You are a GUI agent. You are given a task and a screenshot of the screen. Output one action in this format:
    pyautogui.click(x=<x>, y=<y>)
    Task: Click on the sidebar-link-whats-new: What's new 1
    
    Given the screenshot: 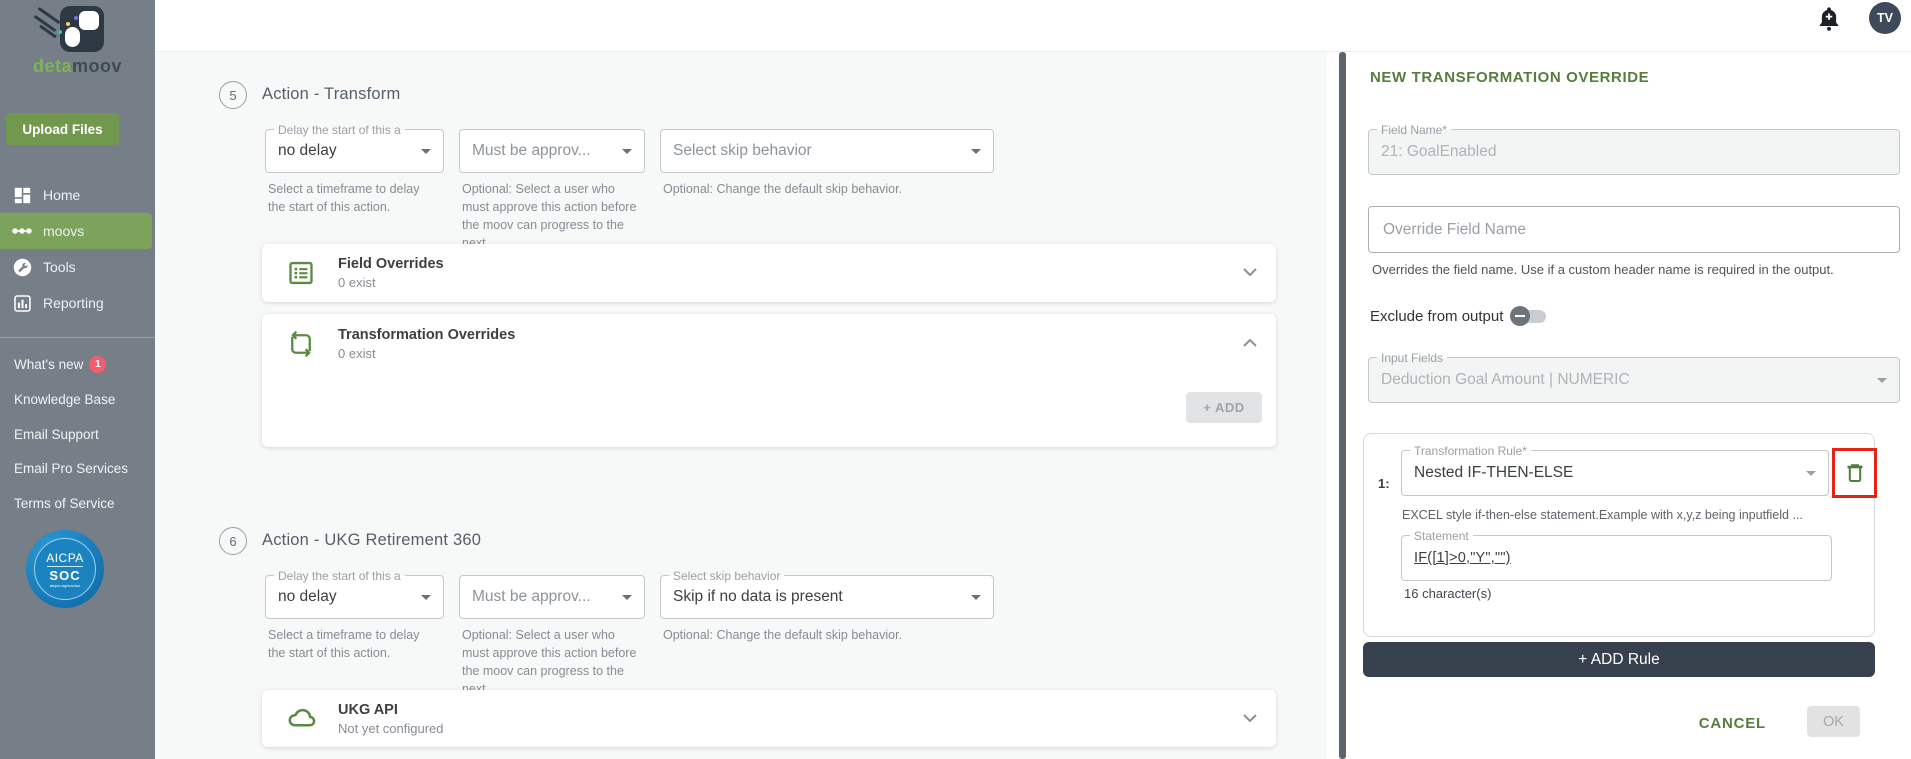 What is the action you would take?
    pyautogui.click(x=60, y=364)
    